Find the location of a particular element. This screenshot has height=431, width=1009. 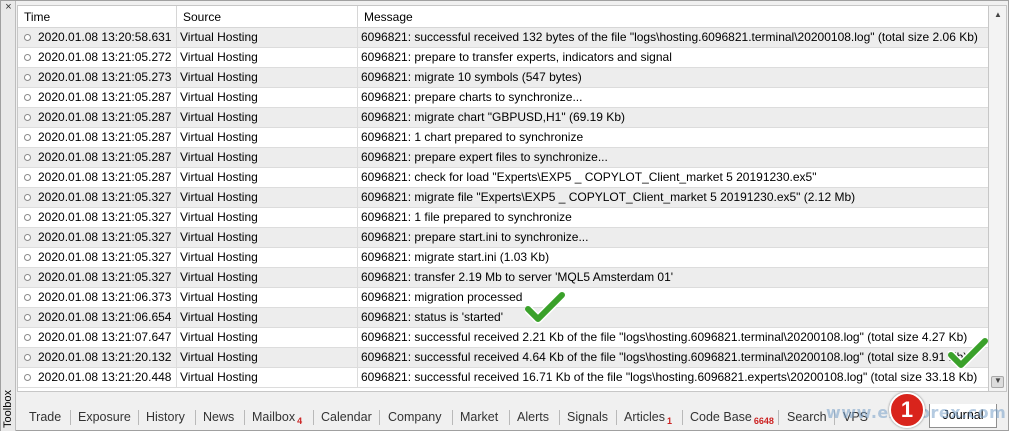

cell-time: 2020.01.08 13:21:20.448 is located at coordinates (97, 377).